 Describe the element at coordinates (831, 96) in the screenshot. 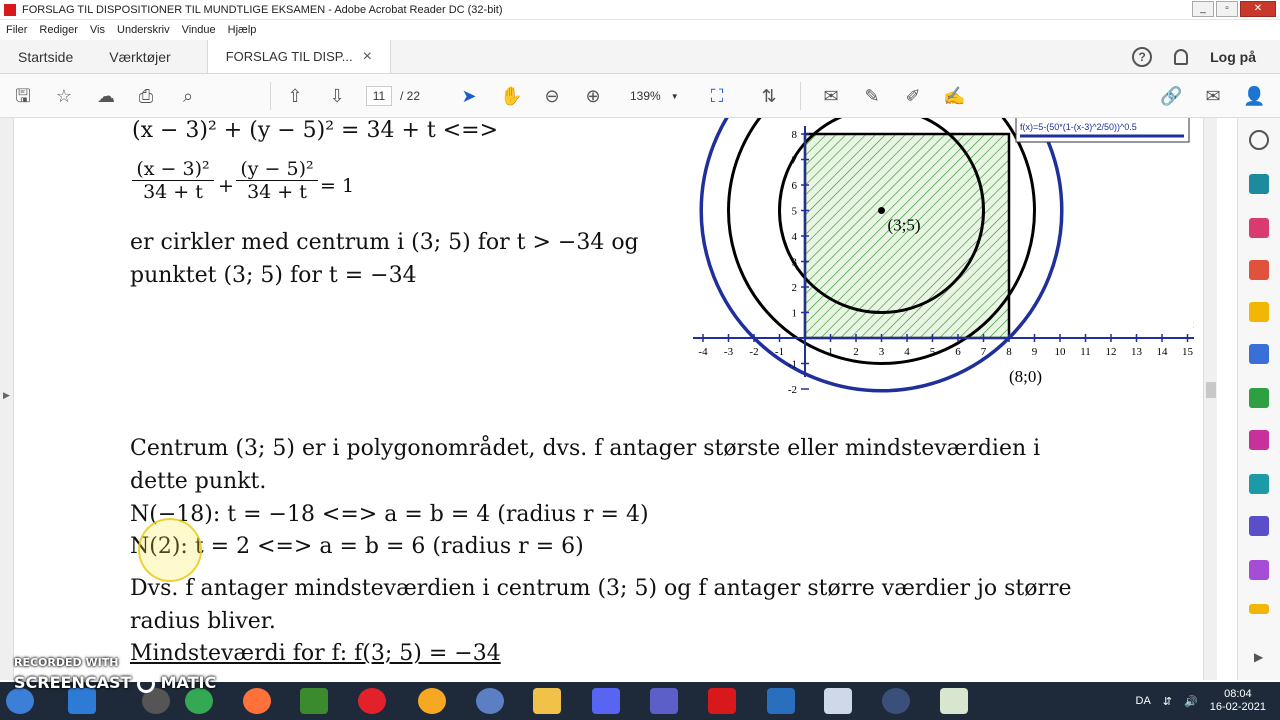

I see `comment-icon: ✉` at that location.